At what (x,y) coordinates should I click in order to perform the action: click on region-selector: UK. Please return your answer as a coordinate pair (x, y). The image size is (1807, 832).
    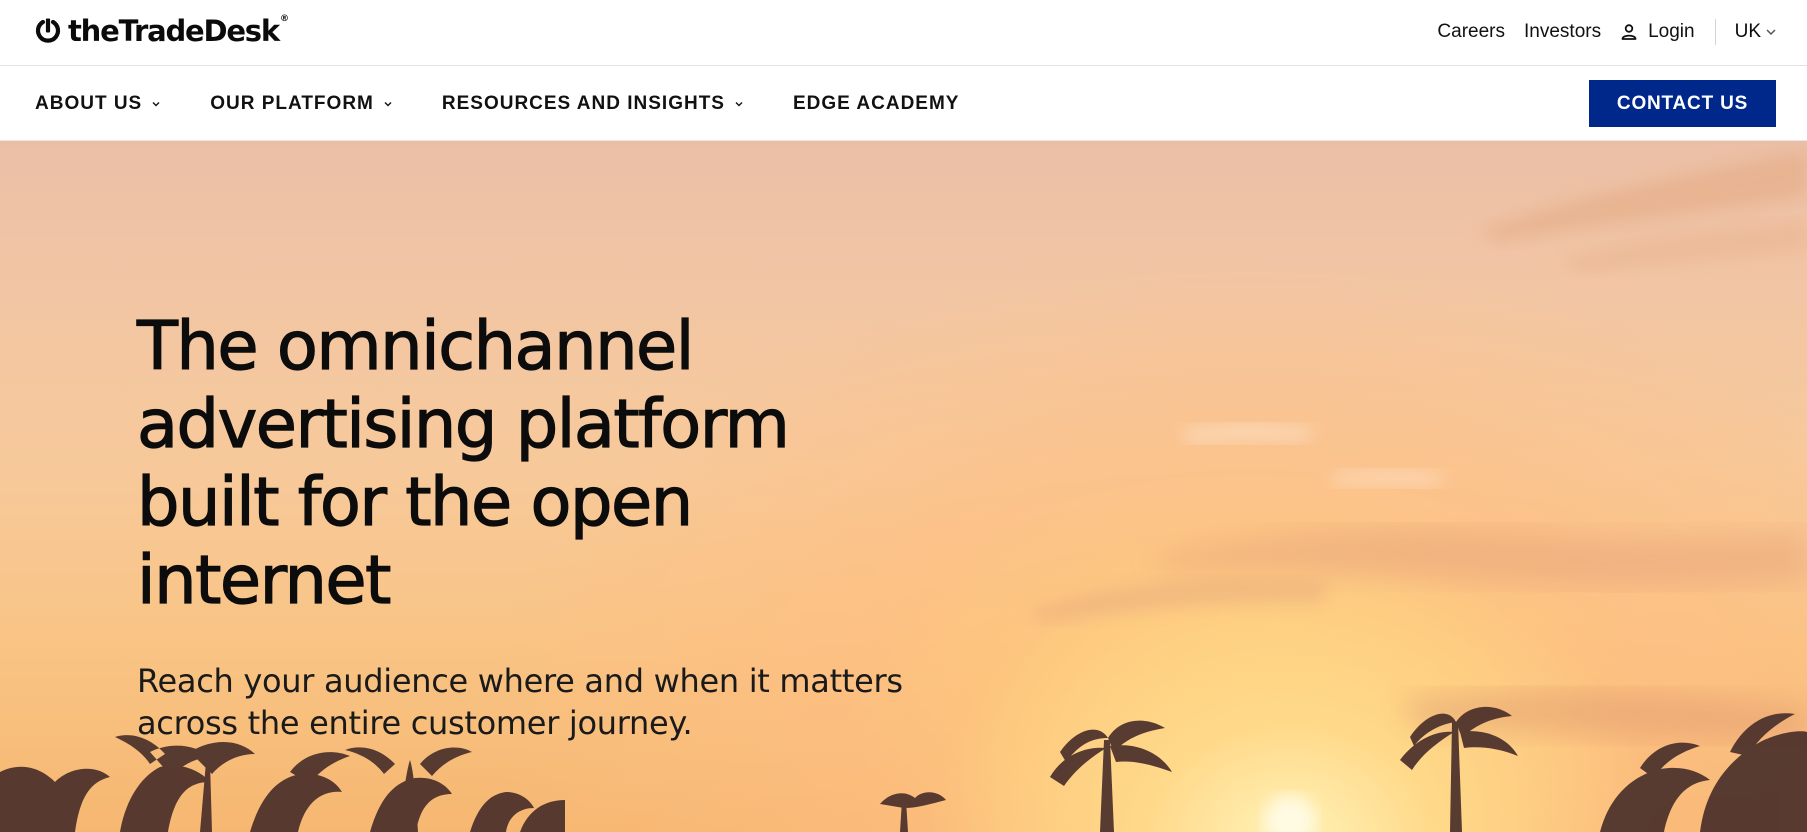
    Looking at the image, I should click on (1756, 32).